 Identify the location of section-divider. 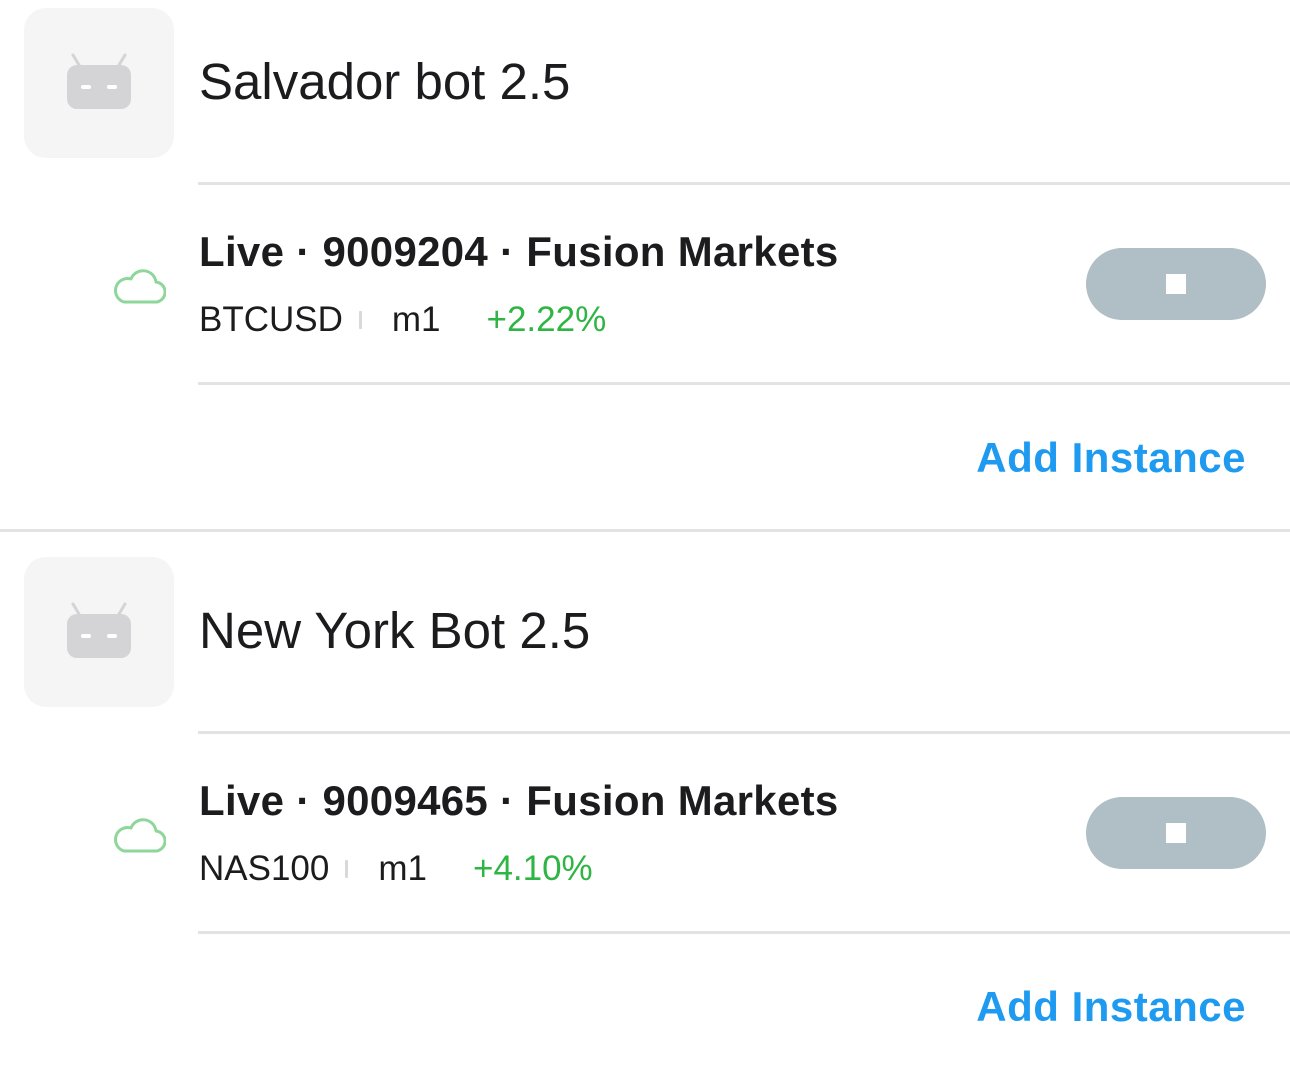
(645, 530).